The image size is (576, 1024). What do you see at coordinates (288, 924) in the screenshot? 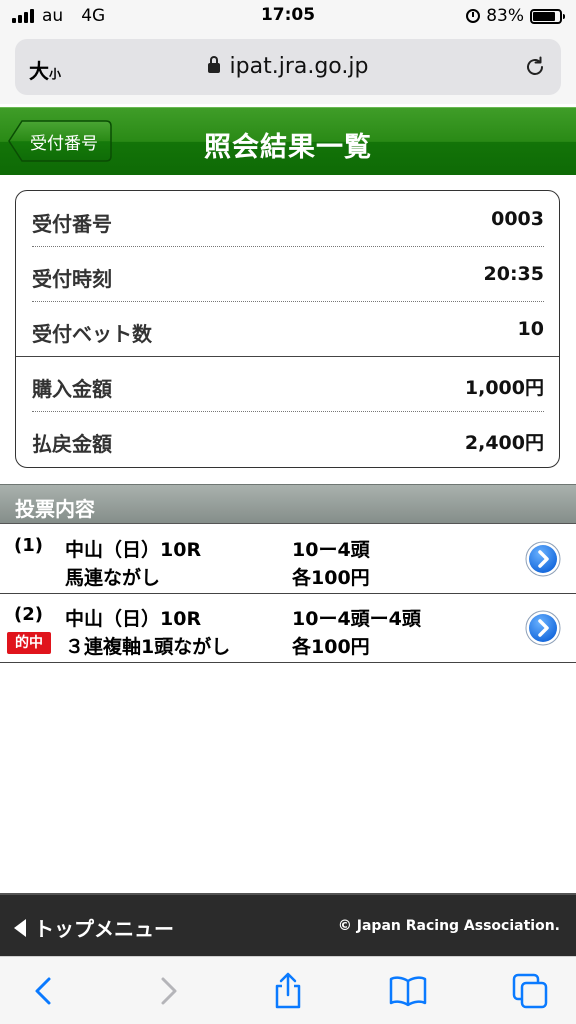
I see `page-footer: トップメニュー © Japan Racing Association.` at bounding box center [288, 924].